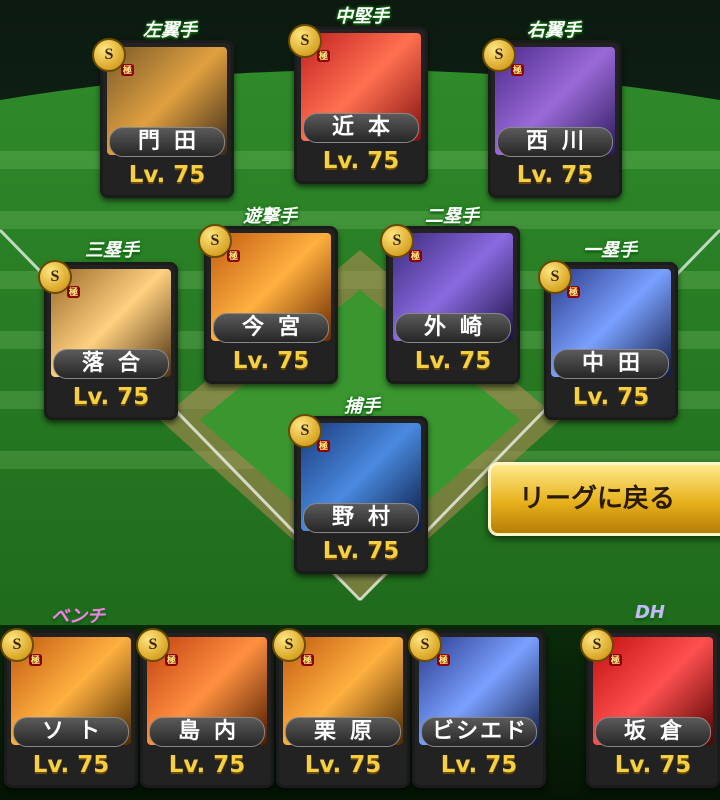 The height and width of the screenshot is (800, 720). I want to click on player-name: 外崎, so click(453, 328).